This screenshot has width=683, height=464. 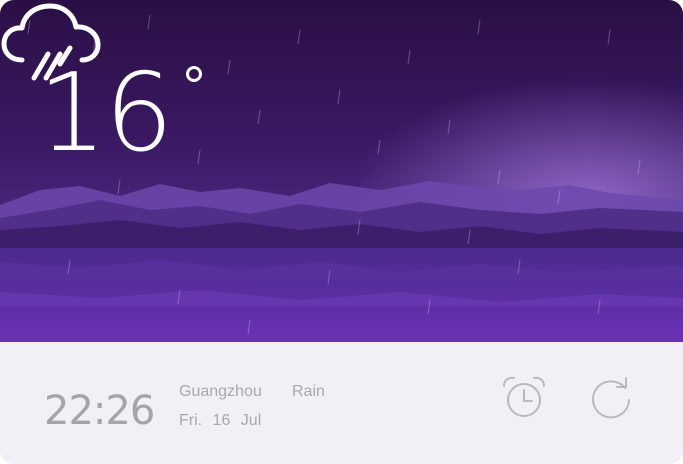 I want to click on clock-time: 22:26, so click(x=99, y=411).